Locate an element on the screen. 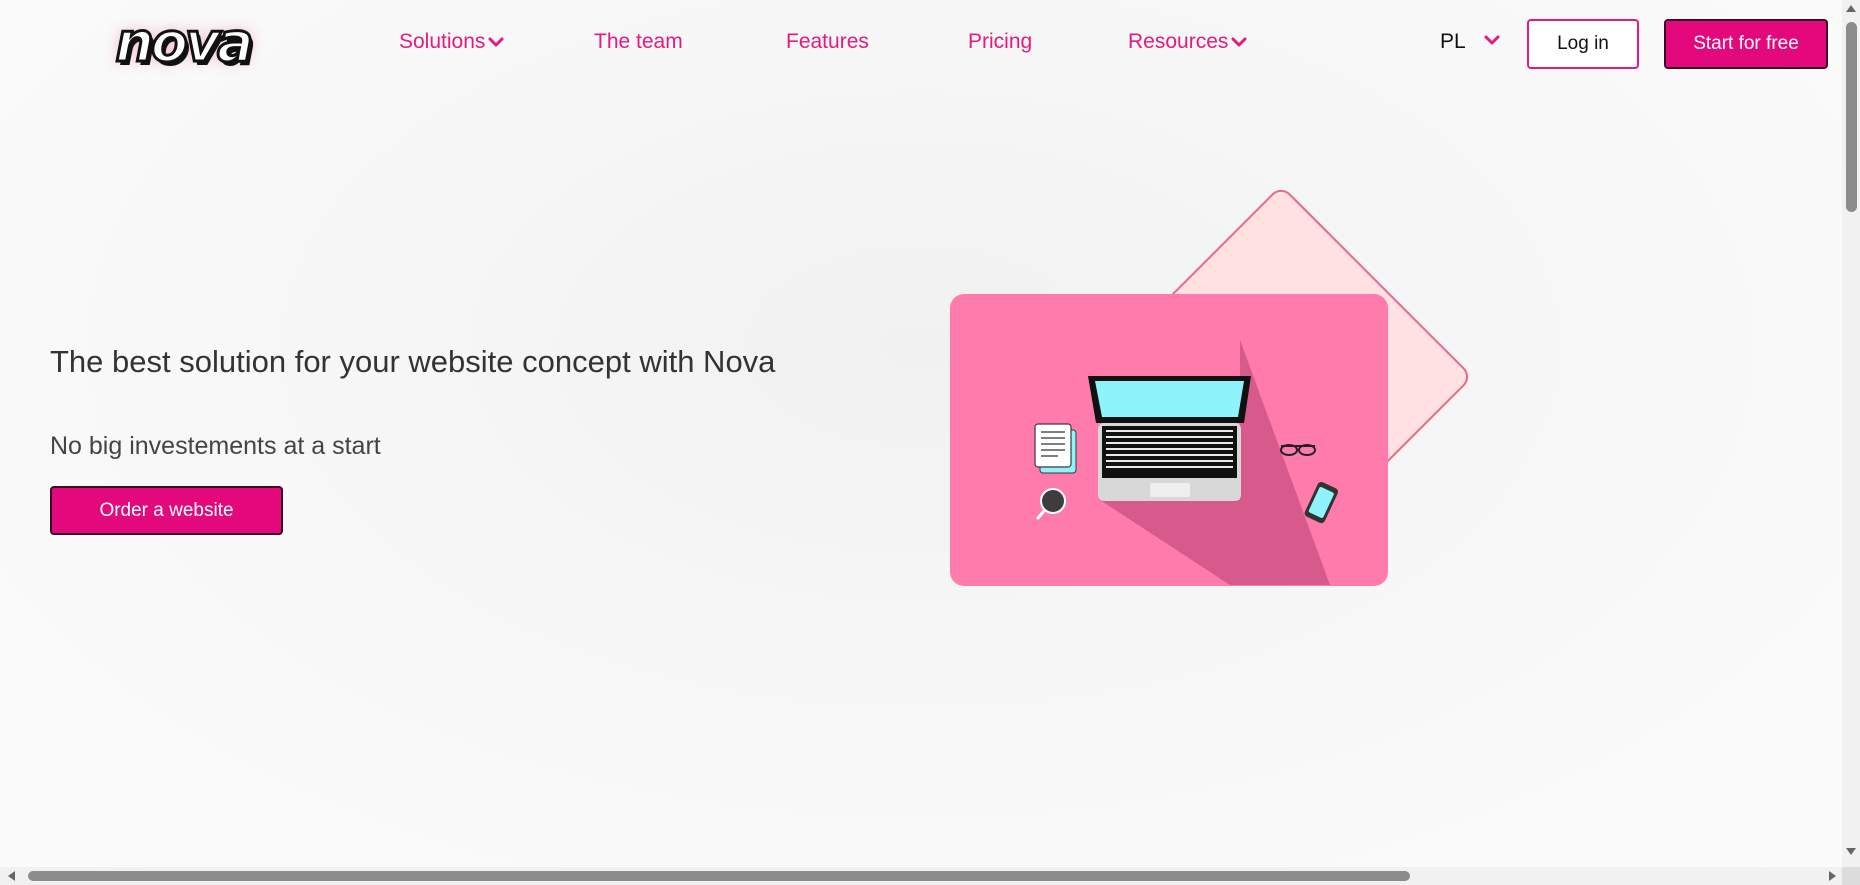 The height and width of the screenshot is (885, 1860). nav-pricing-label: Pricing is located at coordinates (1000, 41).